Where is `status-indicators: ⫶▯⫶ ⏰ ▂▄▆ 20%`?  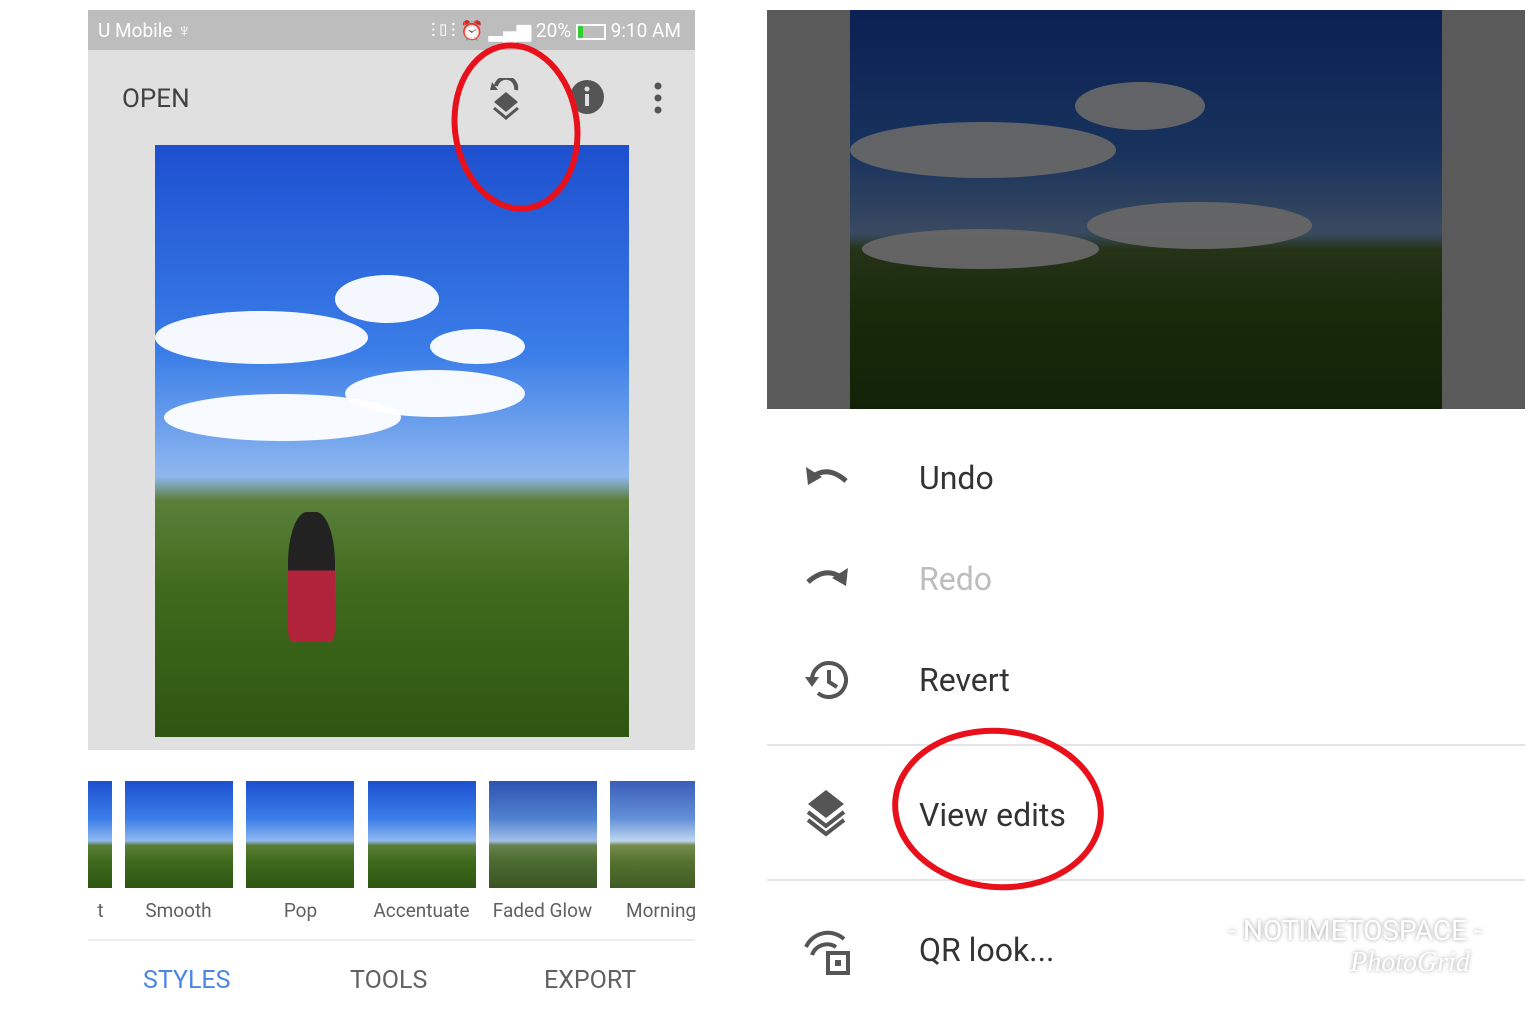 status-indicators: ⫶▯⫶ ⏰ ▂▄▆ 20% is located at coordinates (501, 30).